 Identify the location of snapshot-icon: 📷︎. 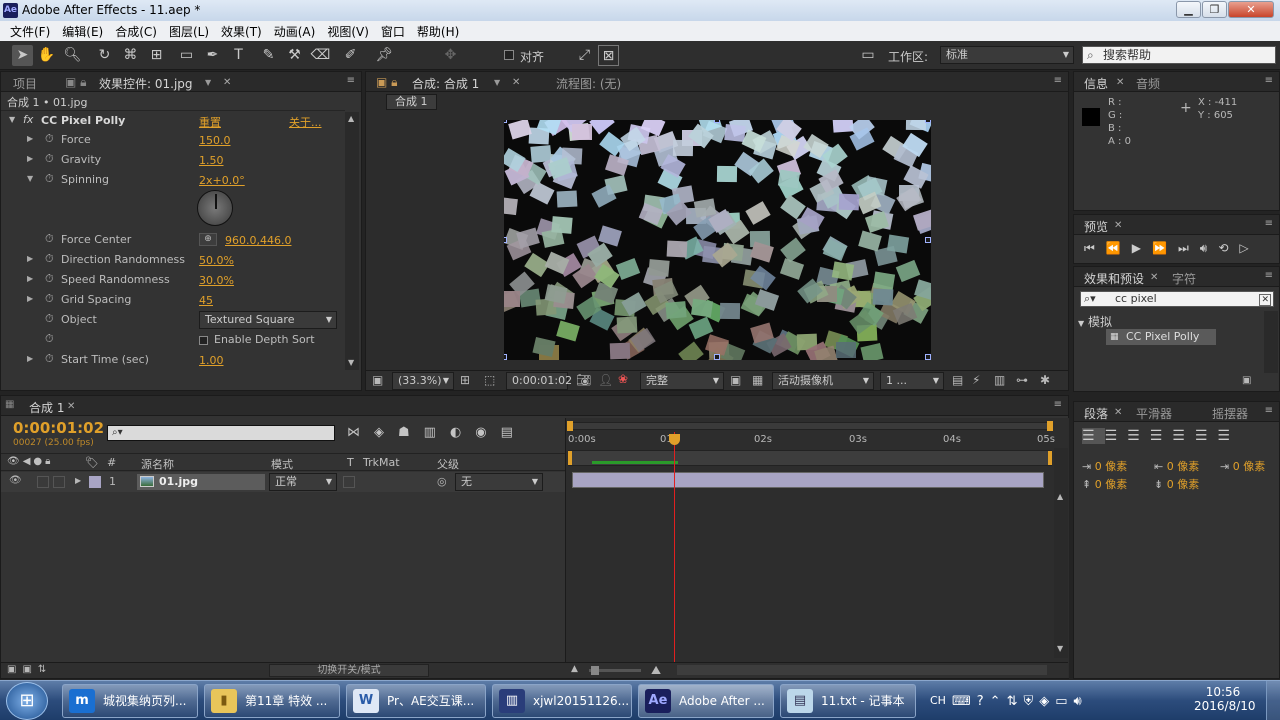
(583, 380).